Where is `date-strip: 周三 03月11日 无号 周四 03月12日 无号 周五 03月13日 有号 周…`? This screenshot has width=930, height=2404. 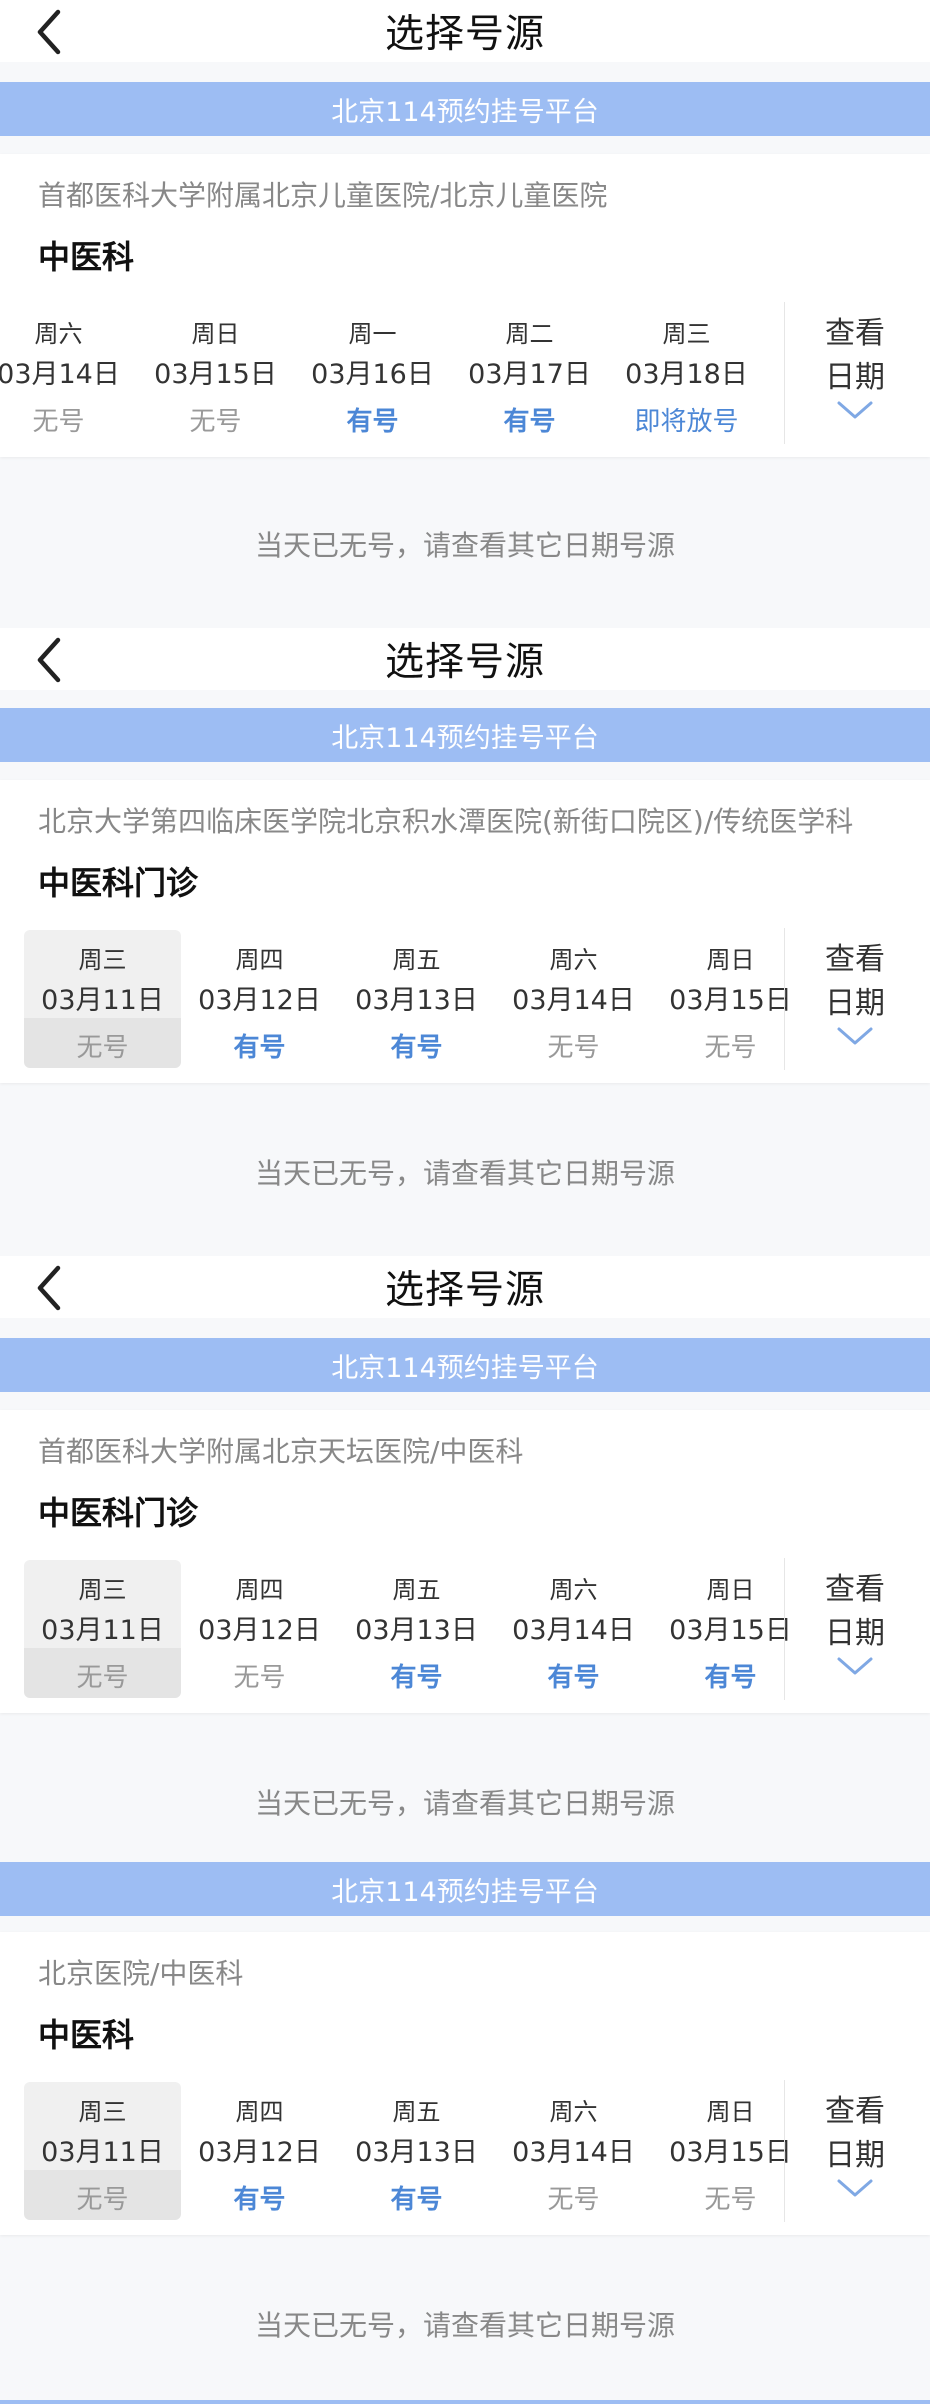 date-strip: 周三 03月11日 无号 周四 03月12日 无号 周五 03月13日 有号 周… is located at coordinates (416, 1629).